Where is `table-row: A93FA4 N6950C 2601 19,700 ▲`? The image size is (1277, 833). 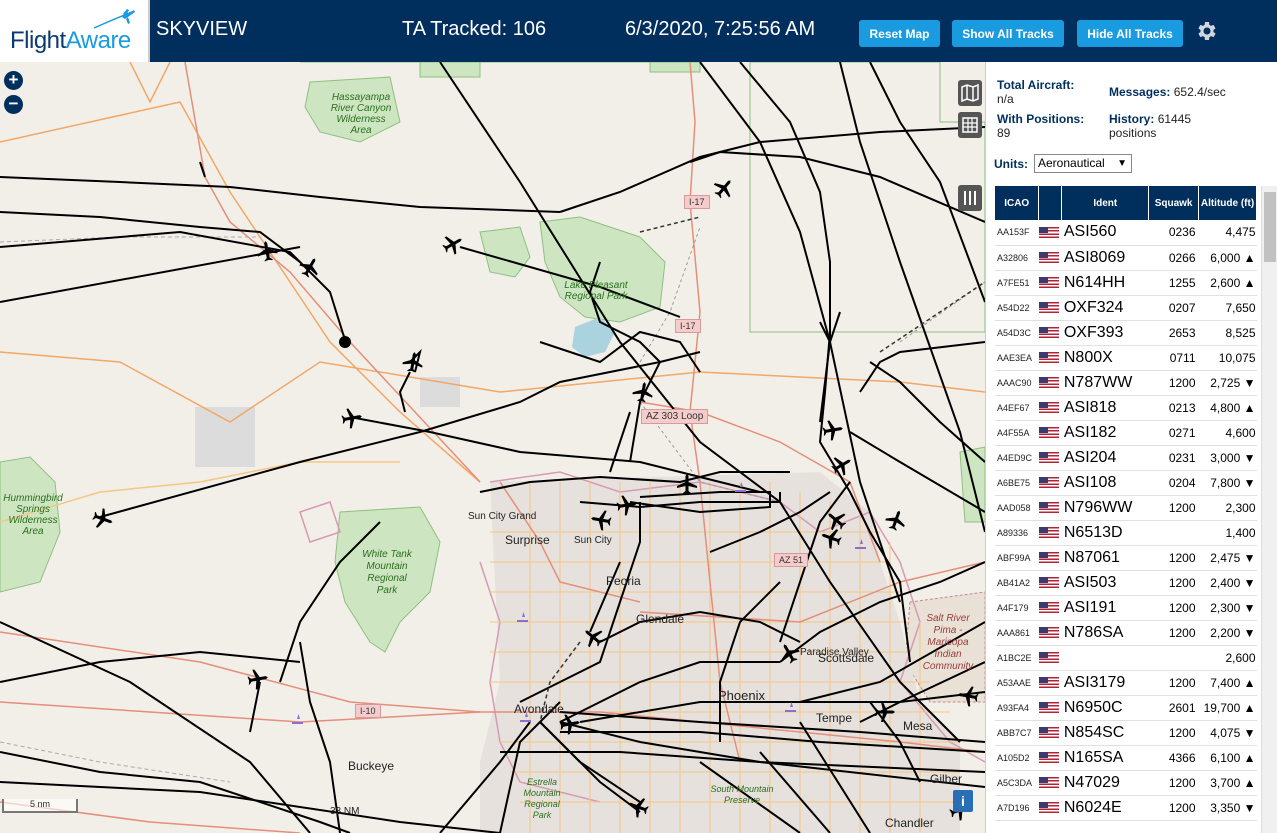
table-row: A93FA4 N6950C 2601 19,700 ▲ is located at coordinates (1126, 708).